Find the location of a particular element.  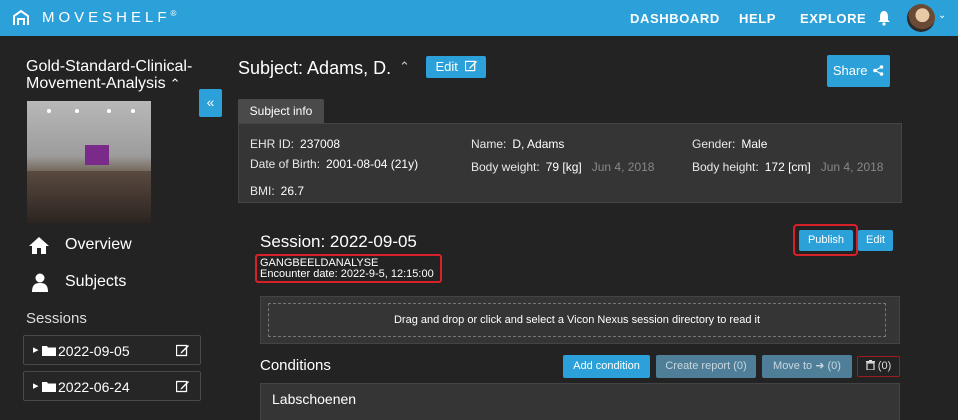

bmi-field: BMI: 26.7 is located at coordinates (277, 191).